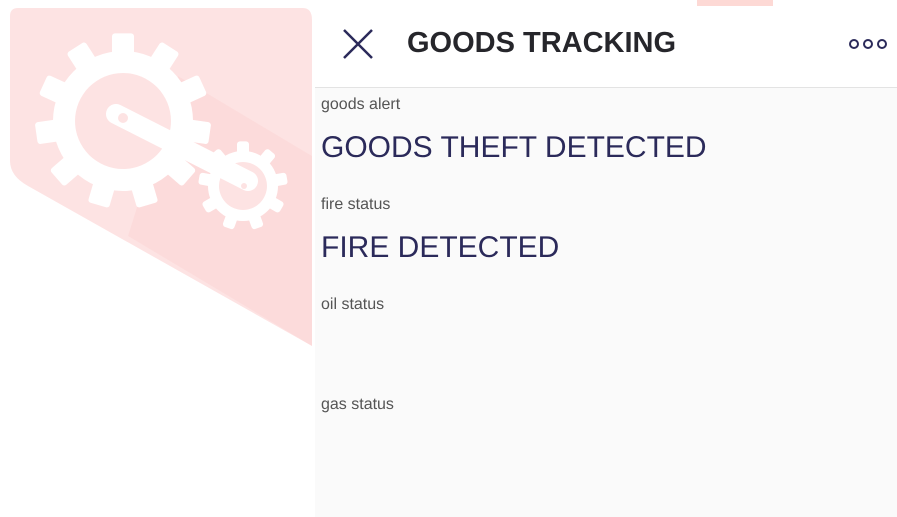 This screenshot has height=517, width=897. What do you see at coordinates (358, 43) in the screenshot?
I see `close-button` at bounding box center [358, 43].